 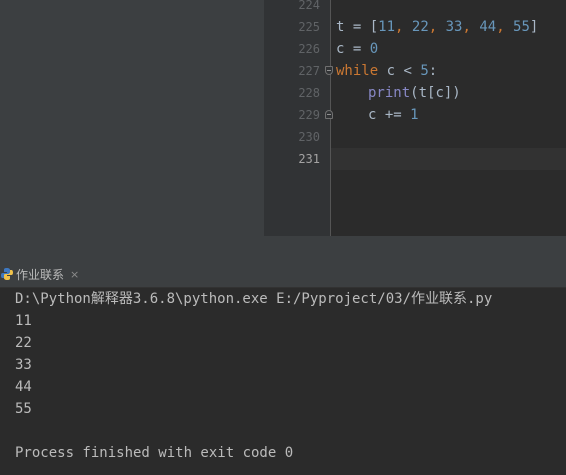 I want to click on code-token: (t[c]), so click(x=435, y=93).